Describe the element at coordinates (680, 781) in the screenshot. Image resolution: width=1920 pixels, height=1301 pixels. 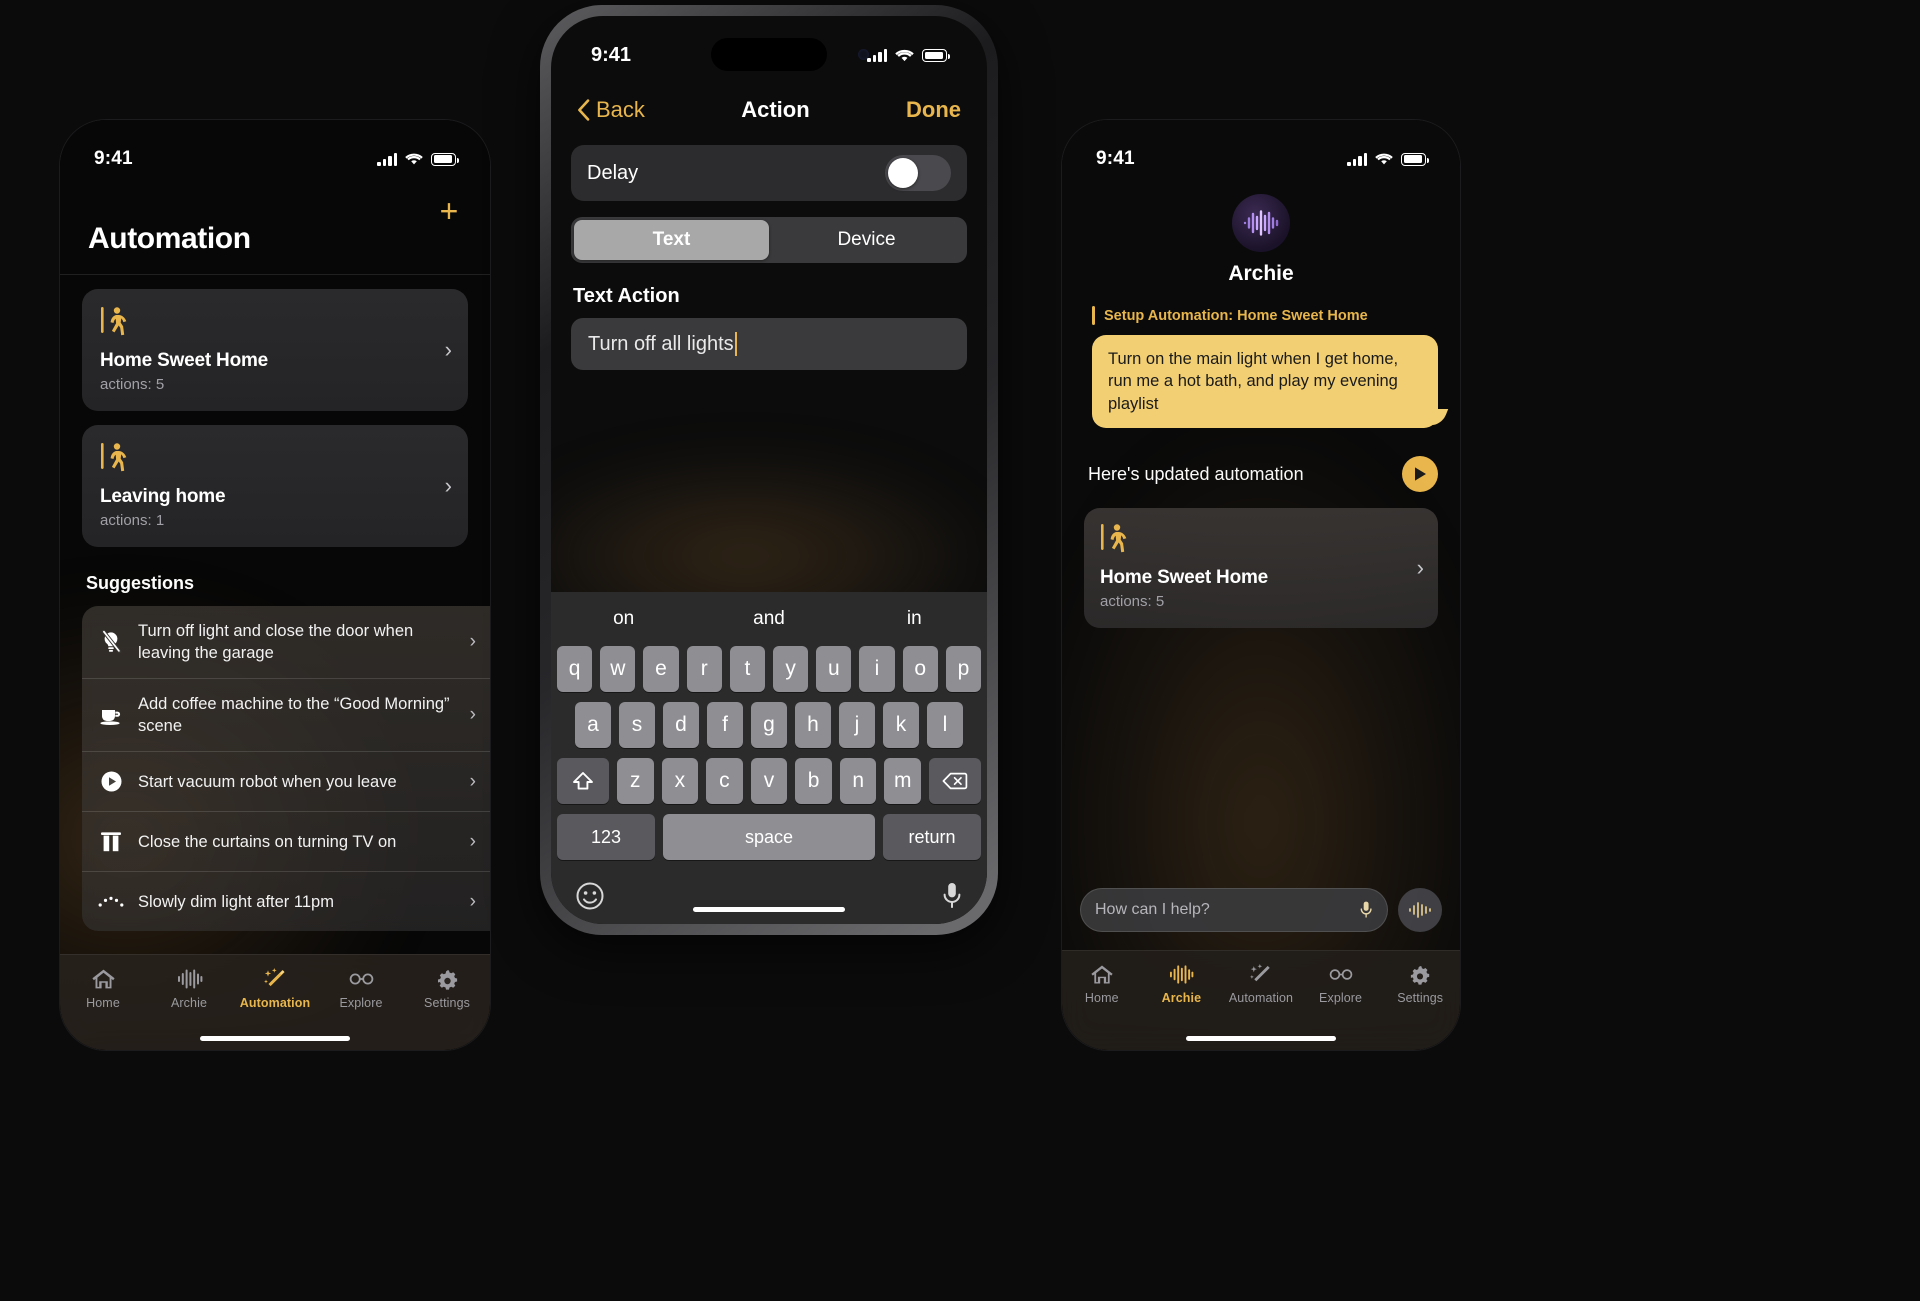
I see `key-x: x` at that location.